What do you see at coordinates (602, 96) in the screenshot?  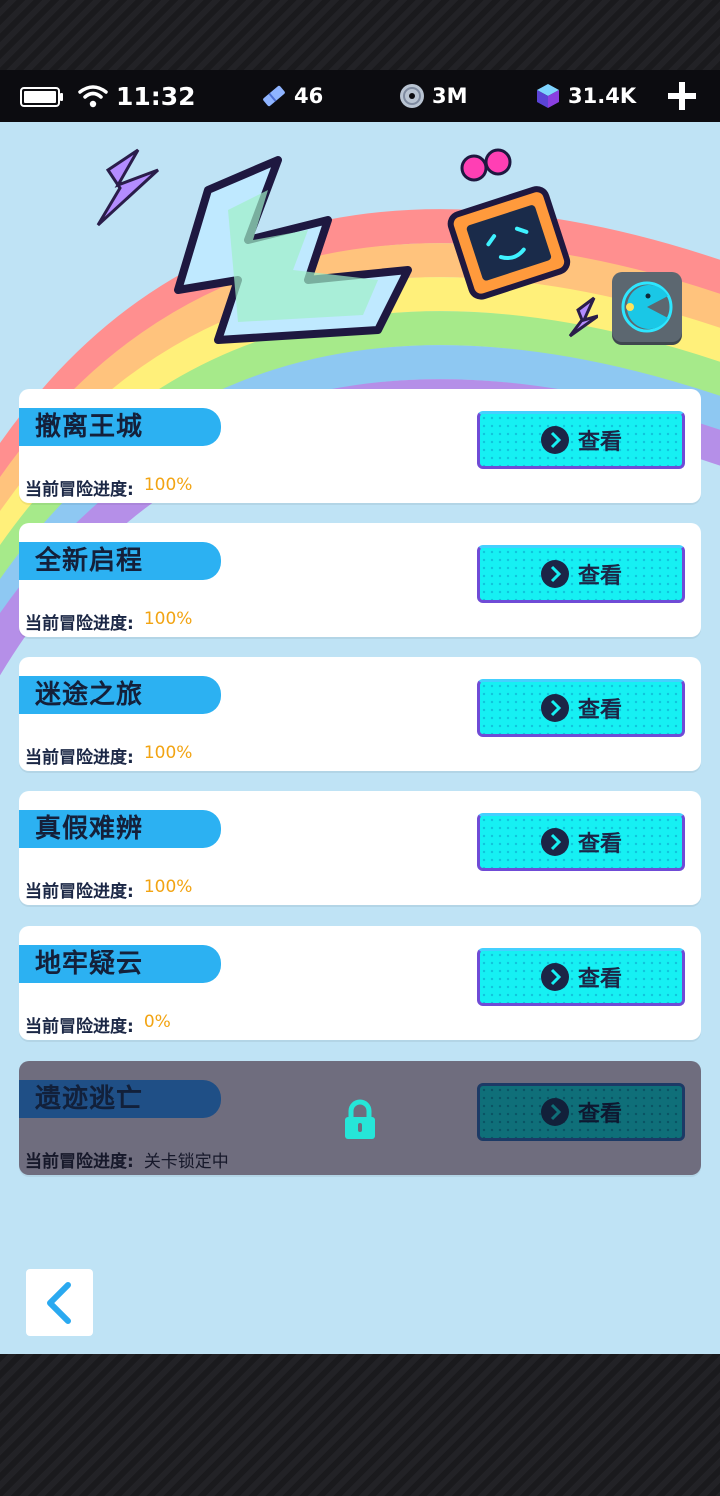 I see `gems-count: 31.4K` at bounding box center [602, 96].